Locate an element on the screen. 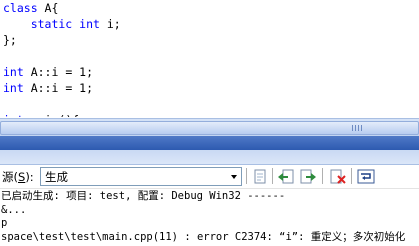 The image size is (419, 246). goto-location-icon is located at coordinates (260, 176).